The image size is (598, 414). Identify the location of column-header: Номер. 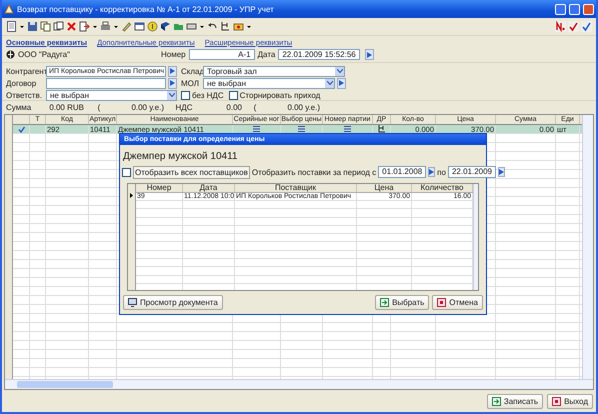
(159, 188).